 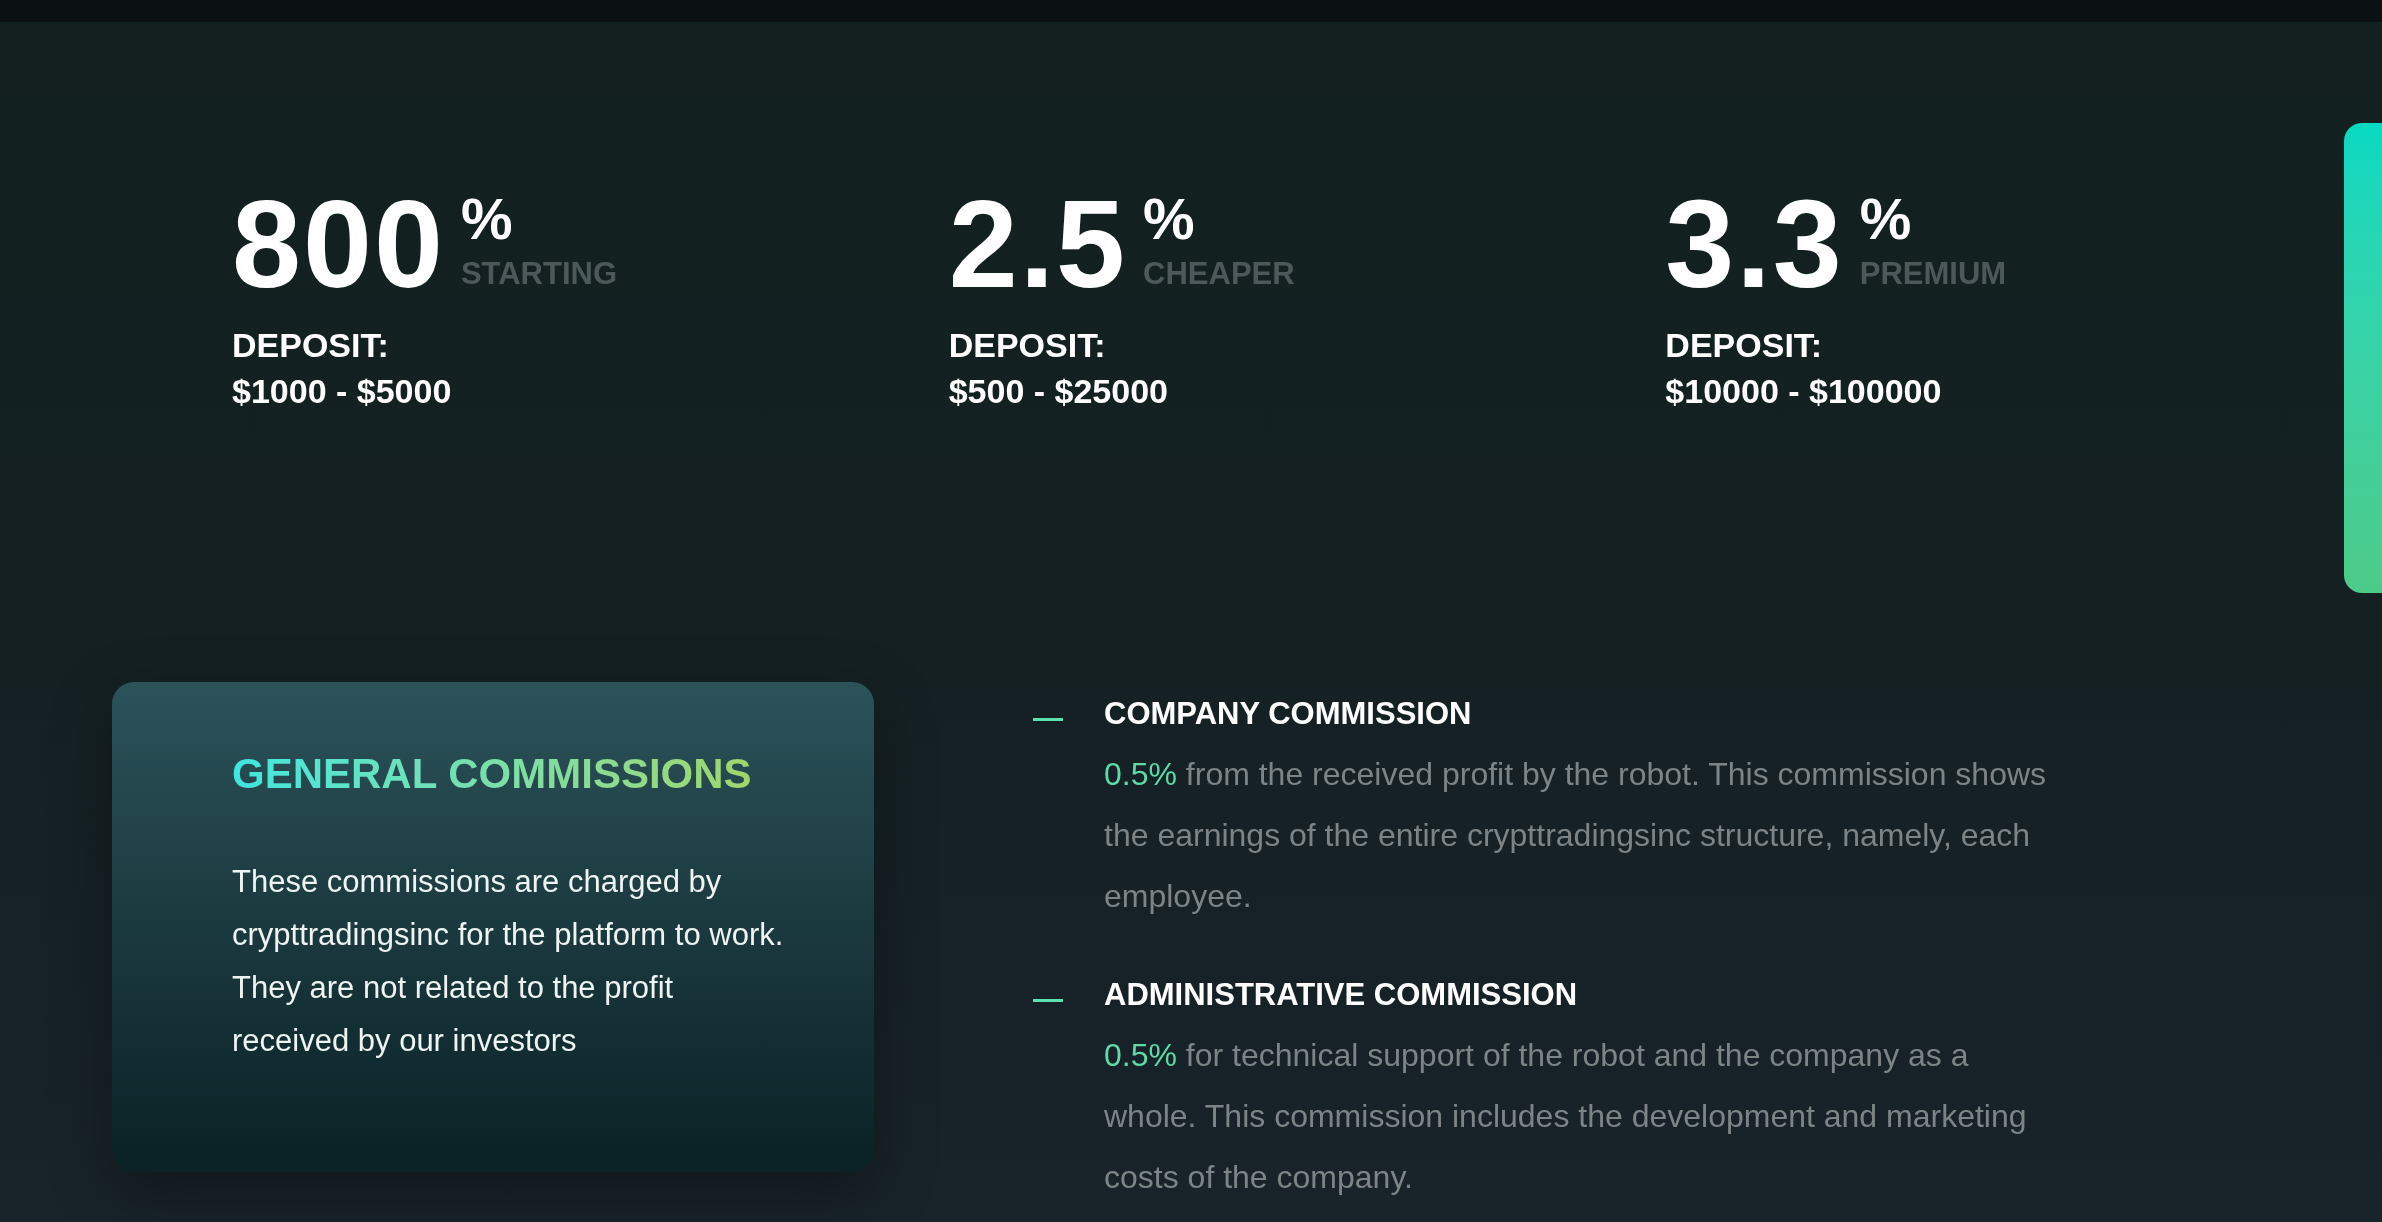 What do you see at coordinates (1754, 244) in the screenshot?
I see `stat-value: 3.3` at bounding box center [1754, 244].